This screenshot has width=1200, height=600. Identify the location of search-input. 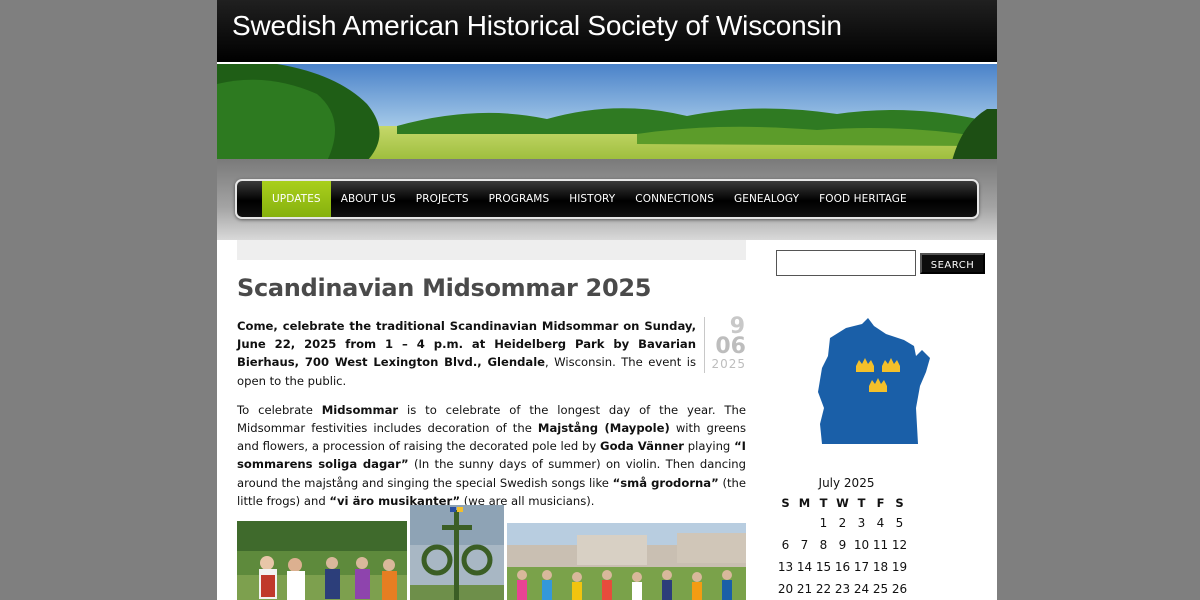
(846, 263).